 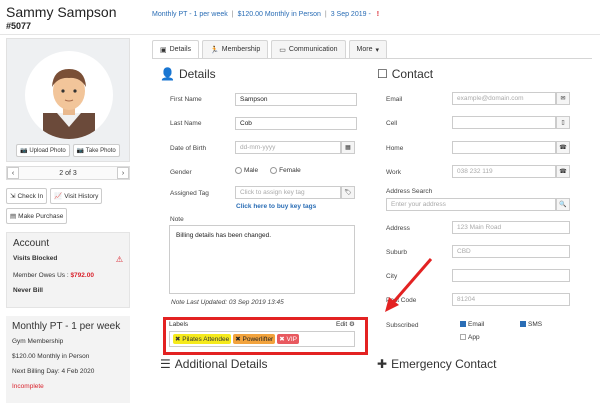 What do you see at coordinates (96, 150) in the screenshot?
I see `take-photo-button: 📷 Take Photo` at bounding box center [96, 150].